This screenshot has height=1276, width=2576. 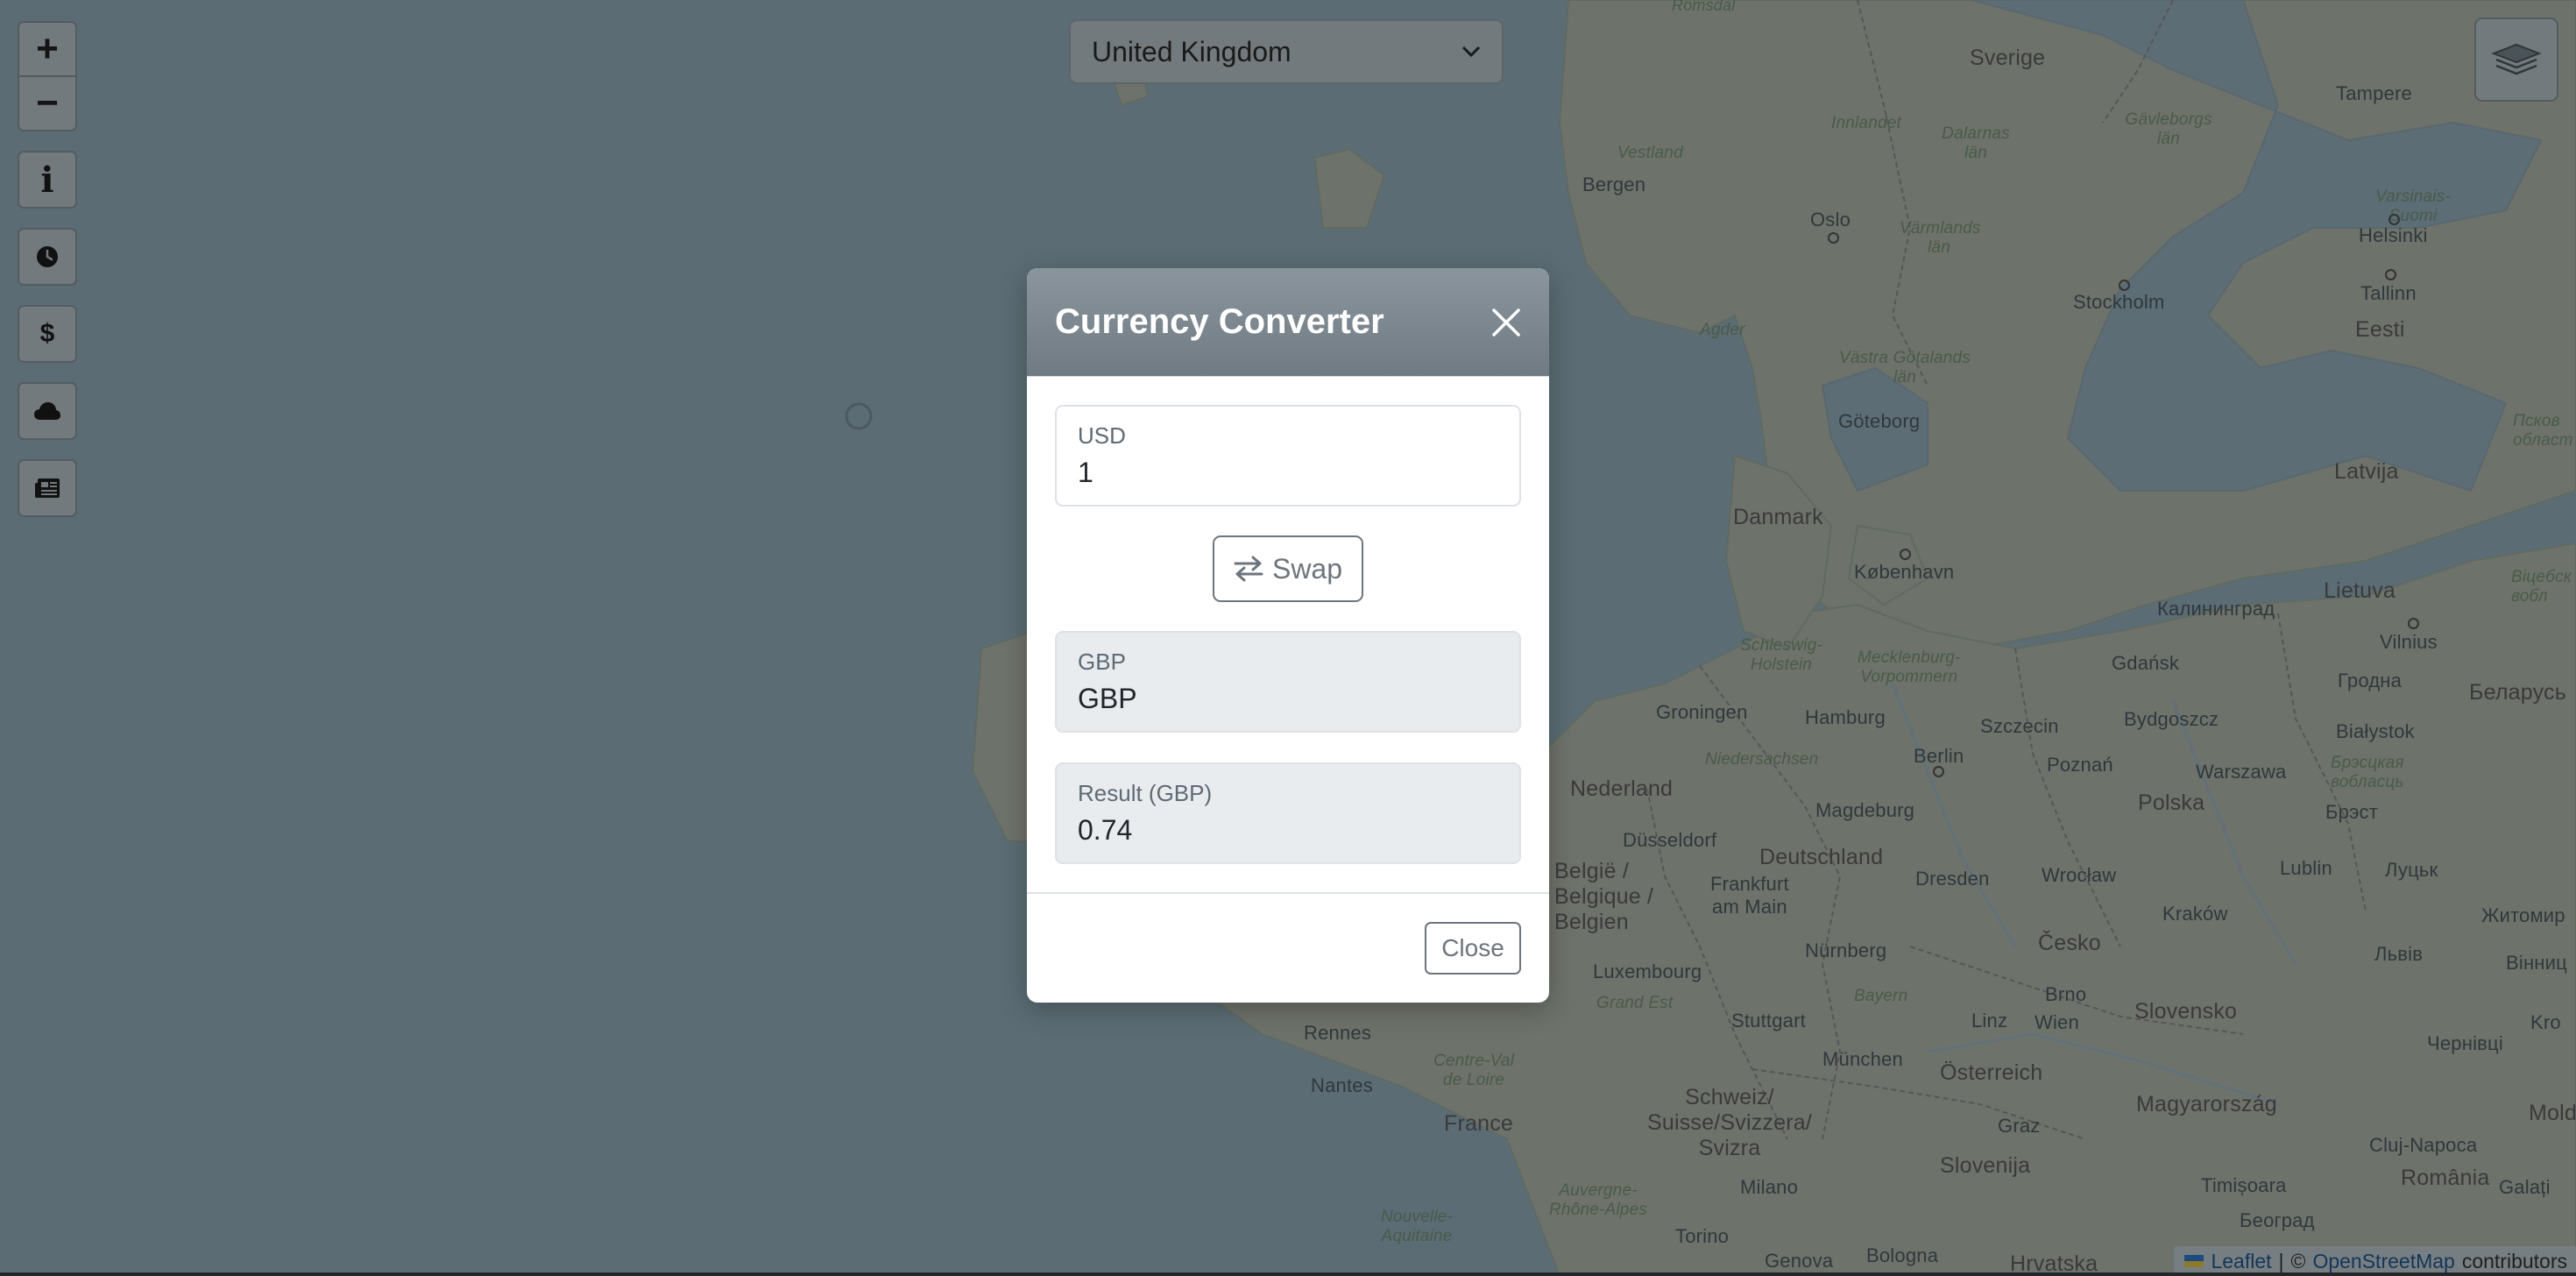 I want to click on currency-button: $, so click(x=47, y=334).